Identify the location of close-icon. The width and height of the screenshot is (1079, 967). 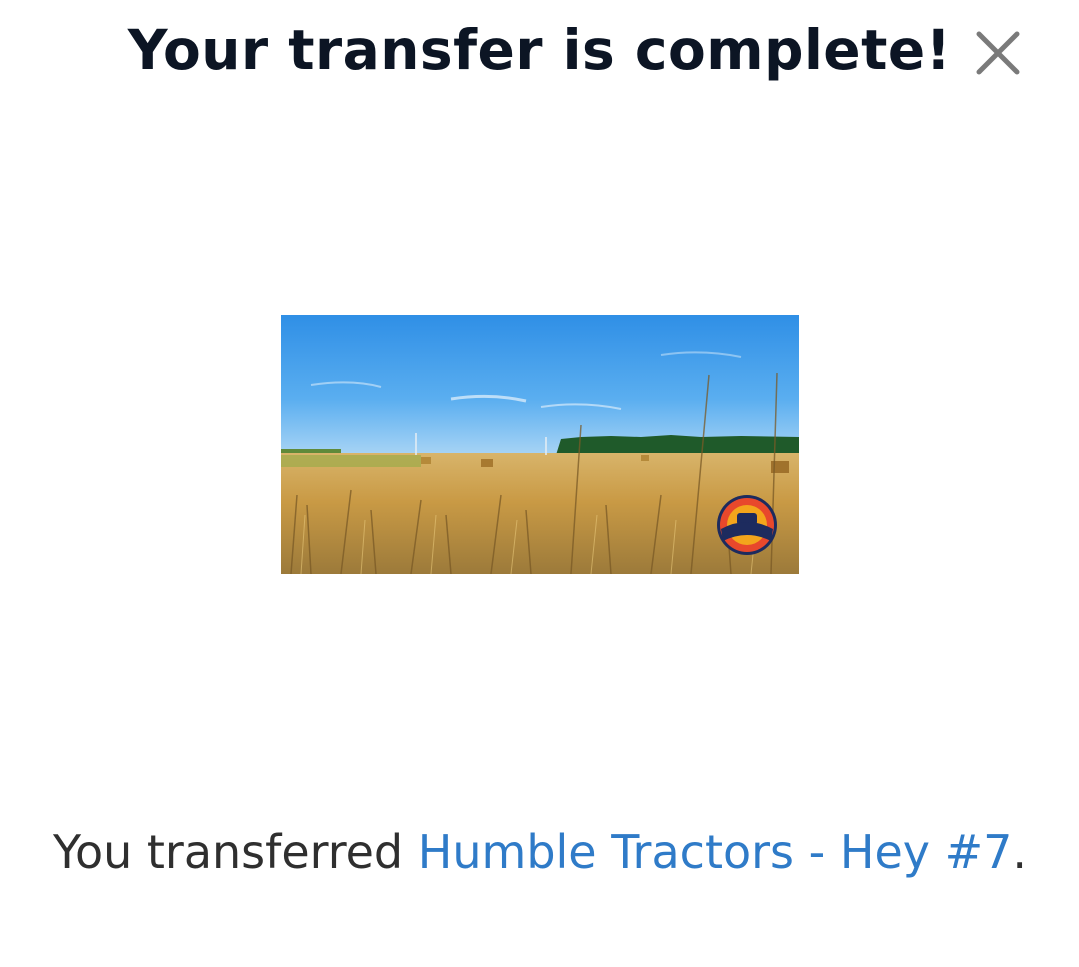
(998, 53).